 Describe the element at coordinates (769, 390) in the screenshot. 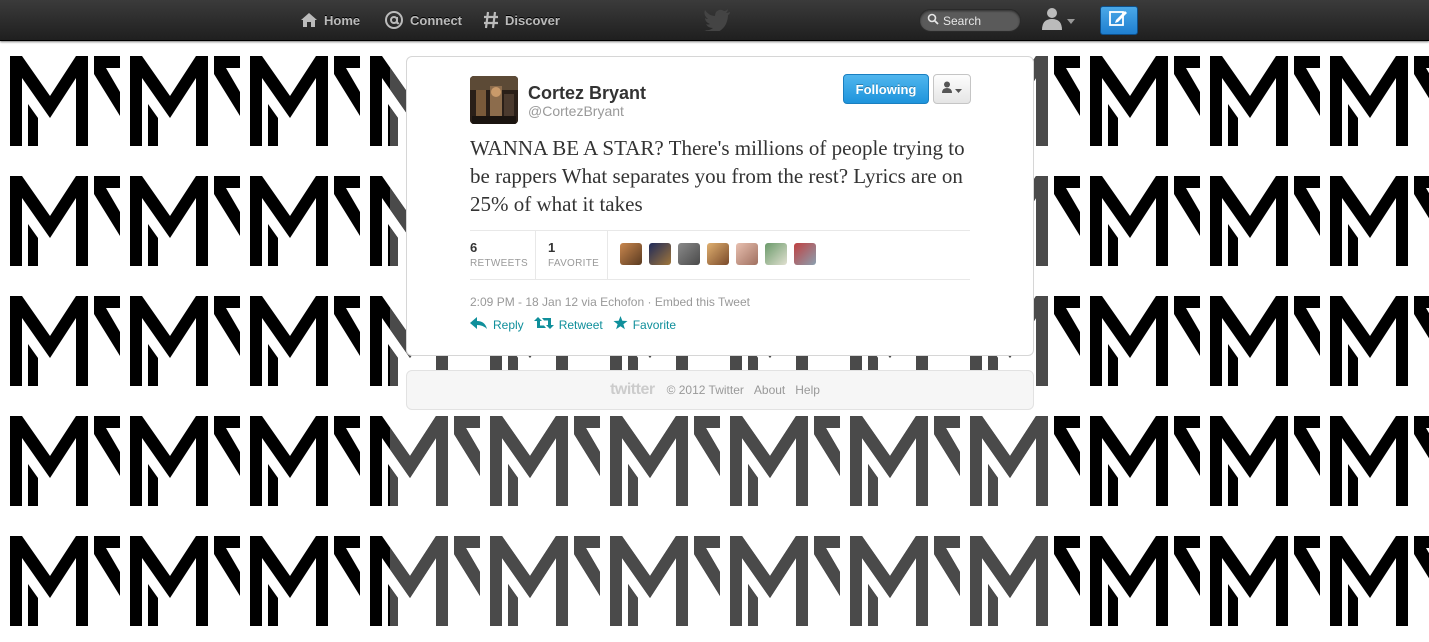

I see `footer-about-link: About` at that location.